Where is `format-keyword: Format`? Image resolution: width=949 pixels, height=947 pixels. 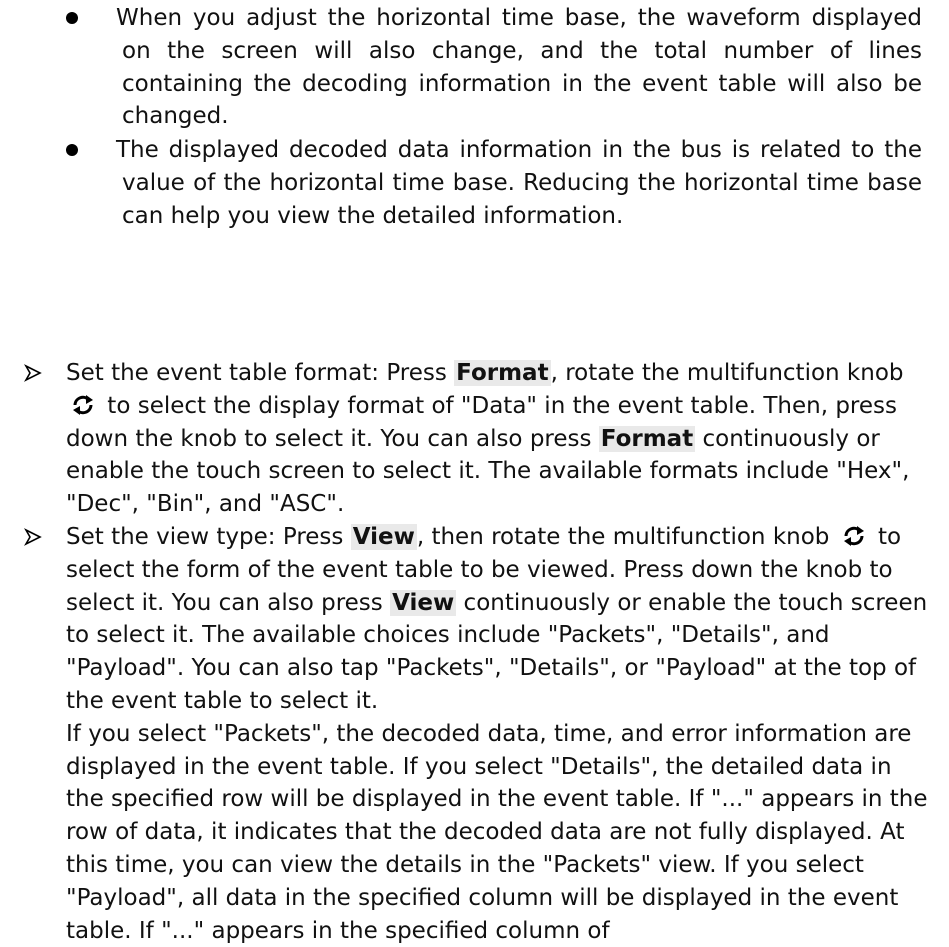
format-keyword: Format is located at coordinates (502, 373).